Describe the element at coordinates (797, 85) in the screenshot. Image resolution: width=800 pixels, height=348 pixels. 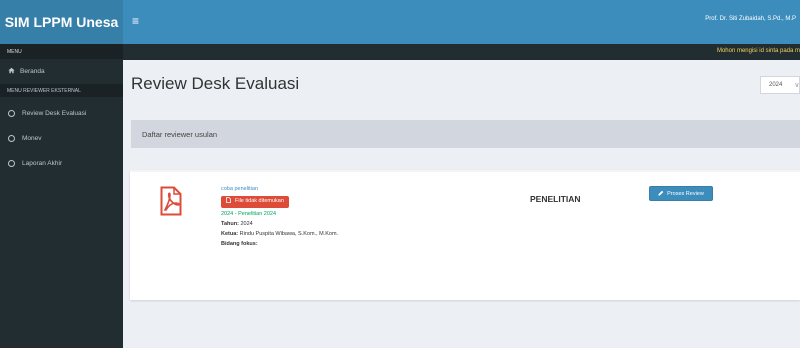
I see `chevron-down-icon: ∨` at that location.